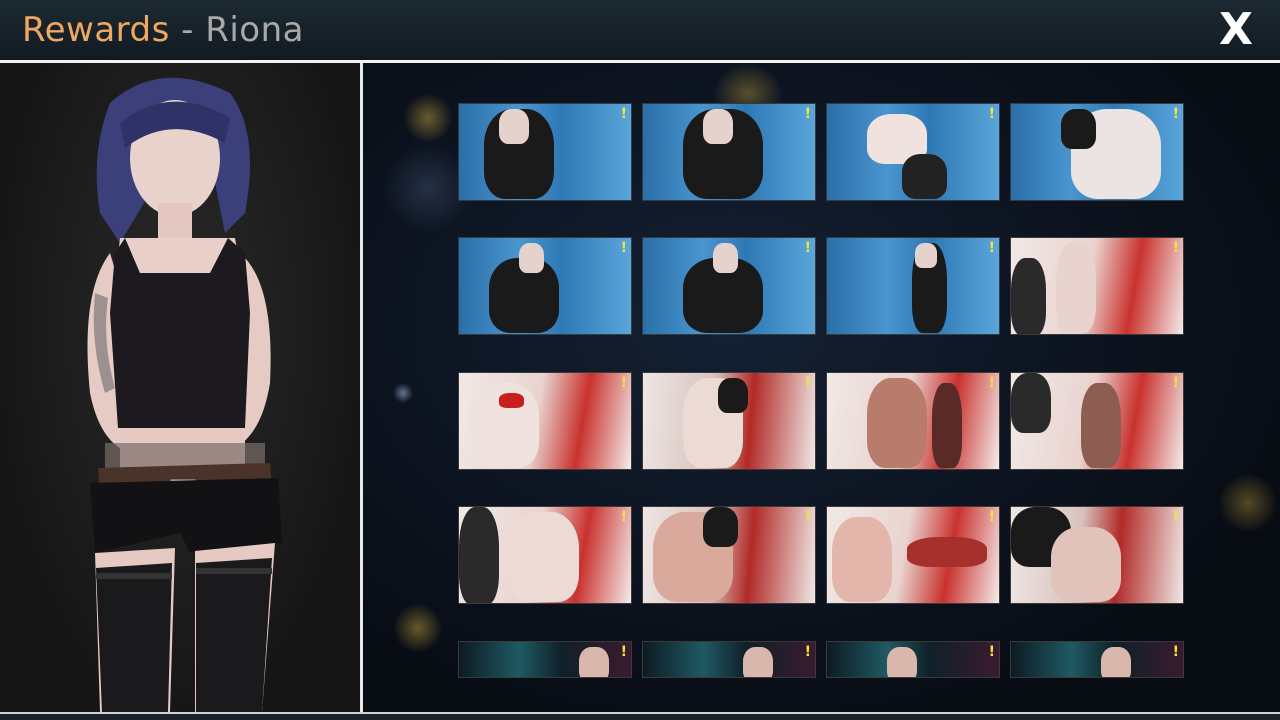 This screenshot has height=720, width=1280. I want to click on header-bar: Rewards - Riona X, so click(640, 30).